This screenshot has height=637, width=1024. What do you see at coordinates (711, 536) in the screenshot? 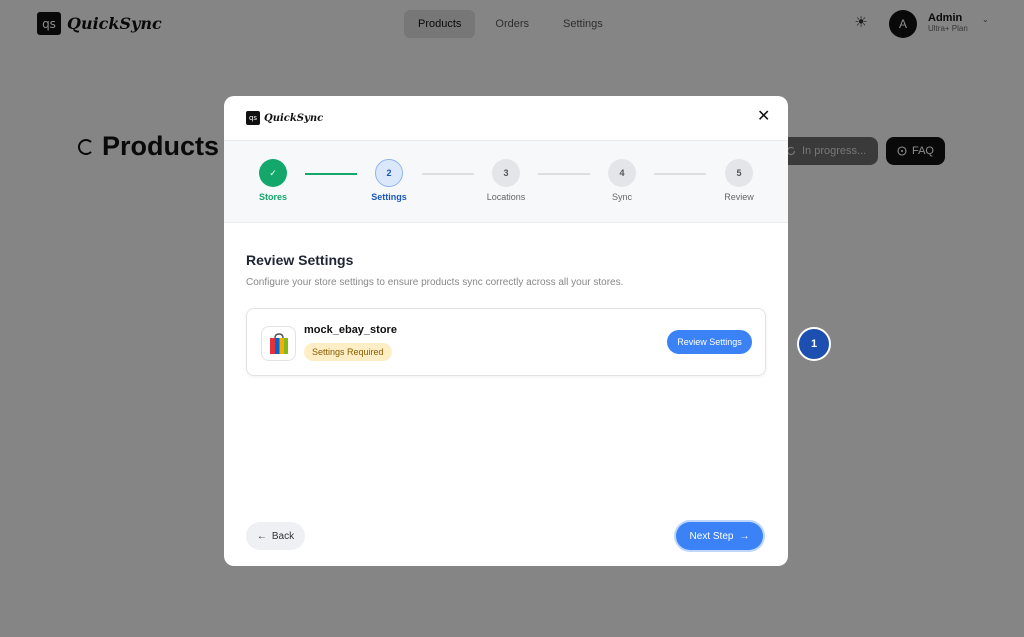
I see `next-label: Next Step` at bounding box center [711, 536].